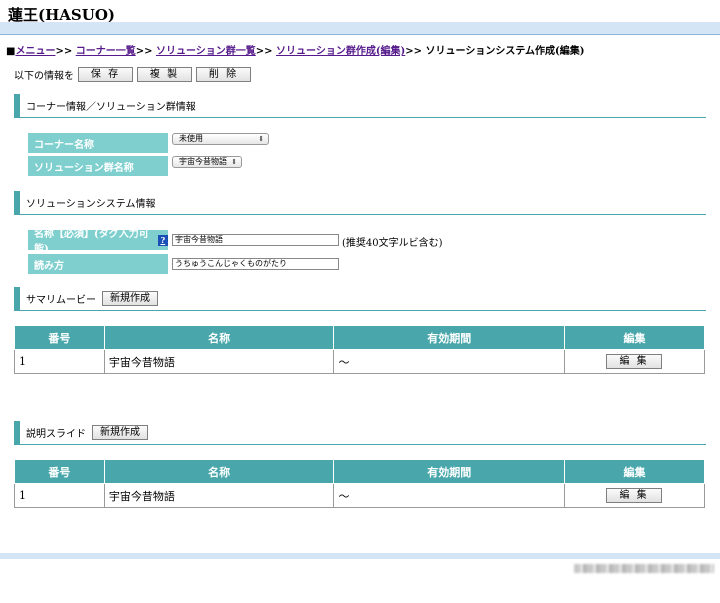  What do you see at coordinates (106, 51) in the screenshot?
I see `breadcrumb-link-corner-list: コーナー一覧` at bounding box center [106, 51].